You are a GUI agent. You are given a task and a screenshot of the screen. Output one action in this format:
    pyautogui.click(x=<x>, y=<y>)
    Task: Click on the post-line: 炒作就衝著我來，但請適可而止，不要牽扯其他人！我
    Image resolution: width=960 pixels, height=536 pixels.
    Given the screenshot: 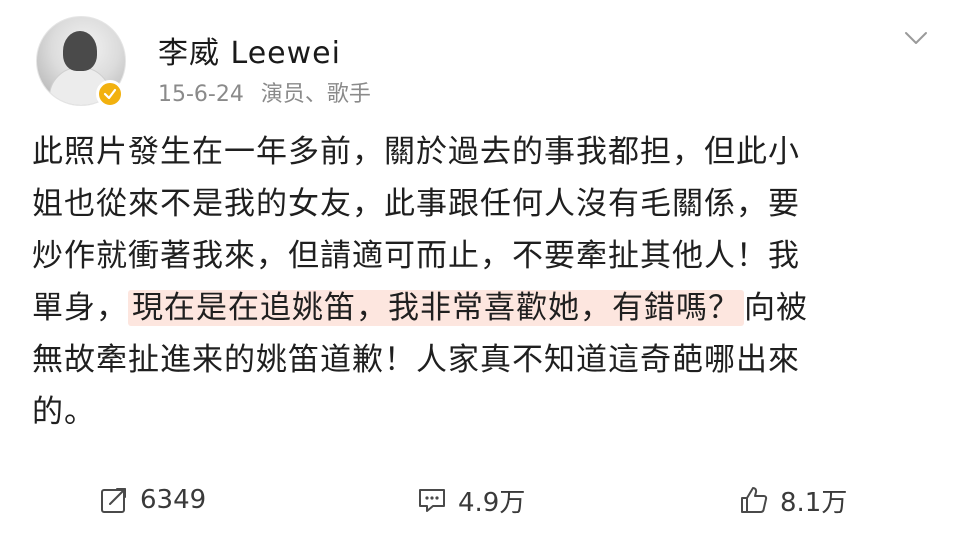 What is the action you would take?
    pyautogui.click(x=416, y=256)
    